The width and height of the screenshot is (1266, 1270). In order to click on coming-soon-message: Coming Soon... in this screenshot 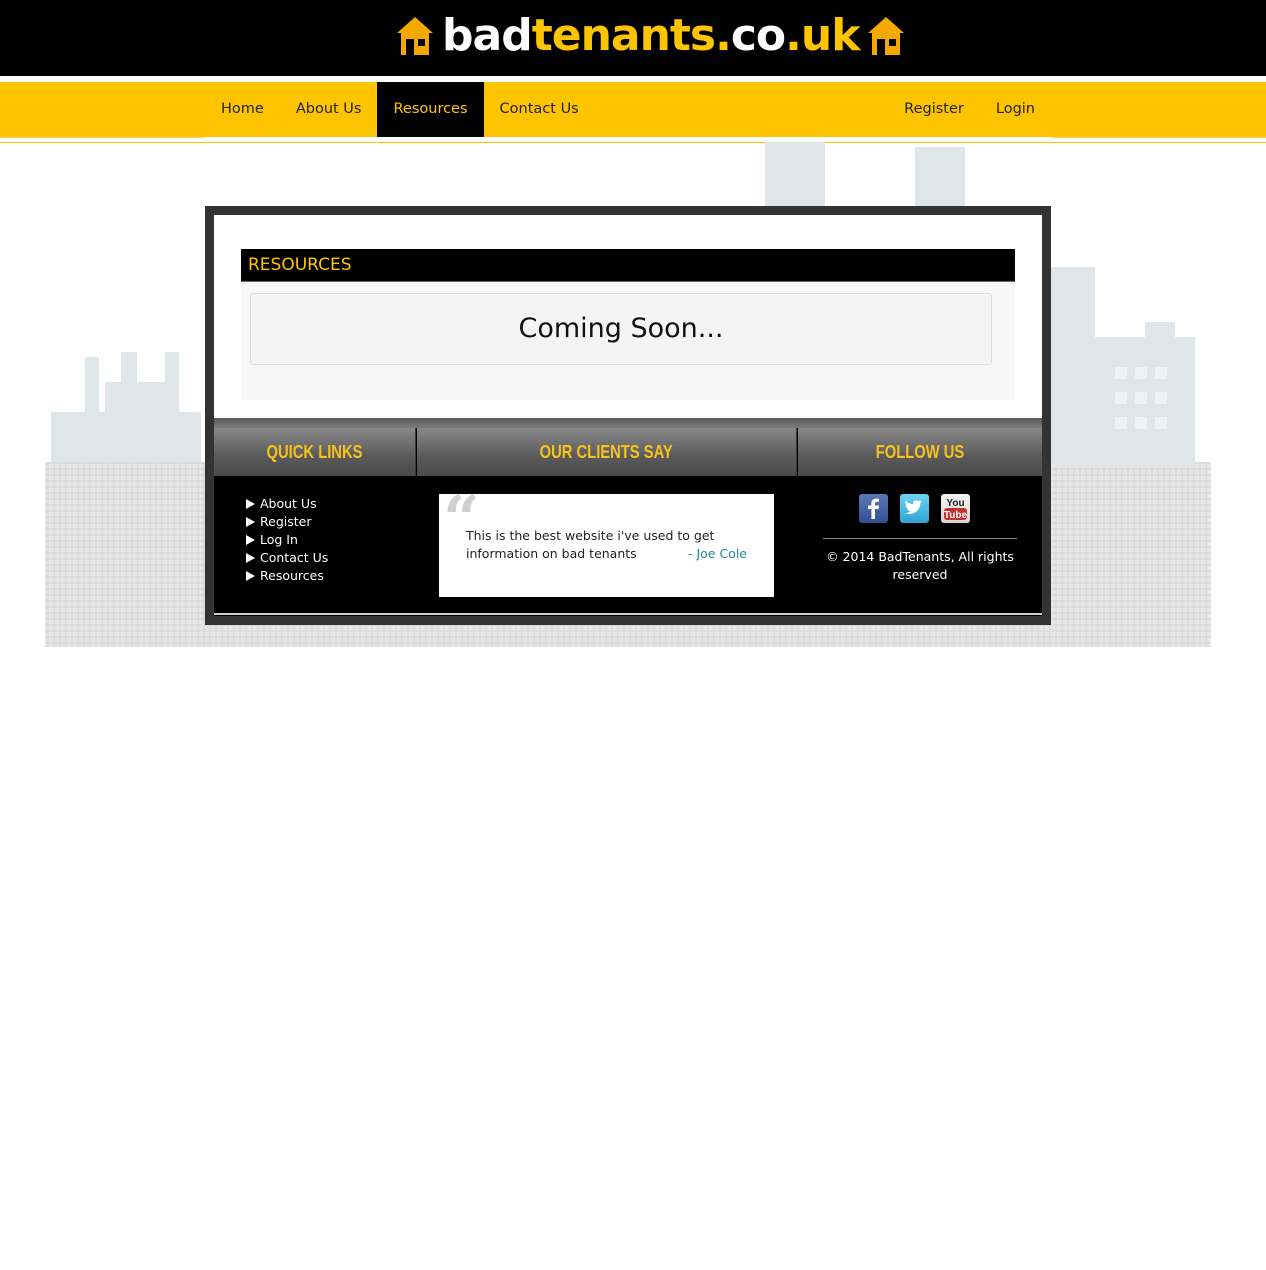, I will do `click(621, 329)`.